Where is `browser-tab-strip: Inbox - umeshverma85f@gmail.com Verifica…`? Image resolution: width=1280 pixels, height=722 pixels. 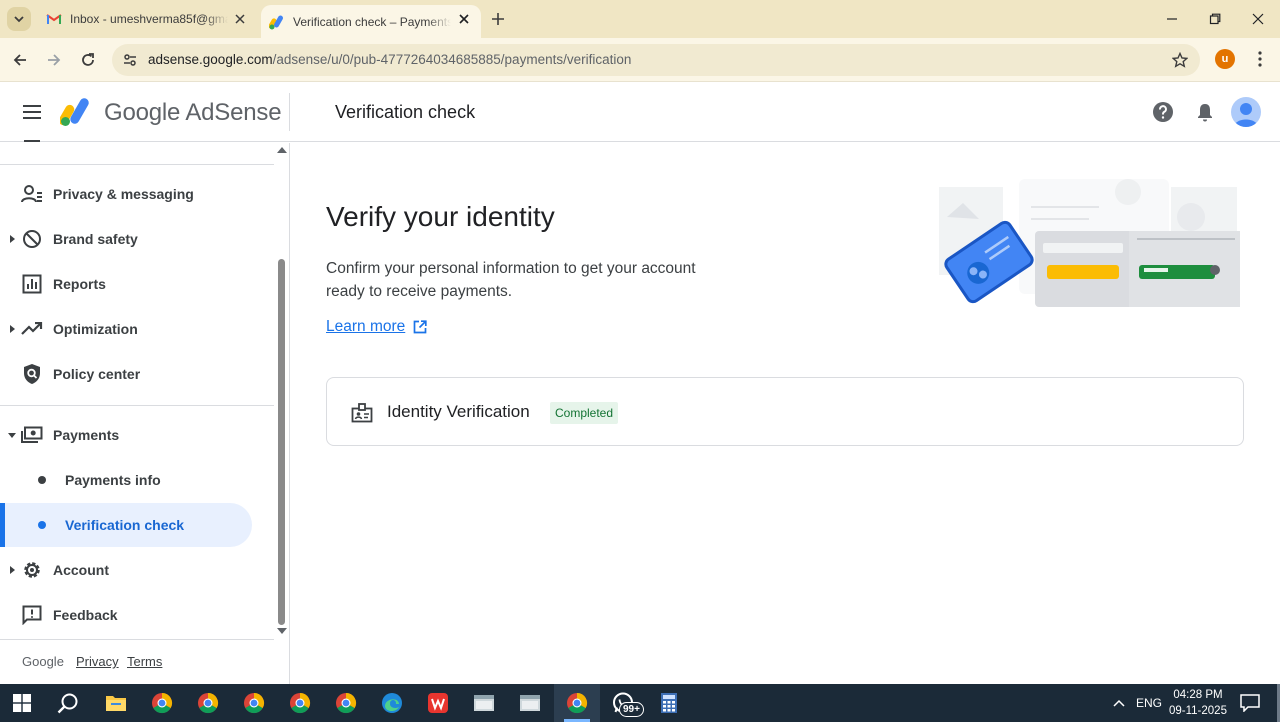 browser-tab-strip: Inbox - umeshverma85f@gmail.com Verifica… is located at coordinates (640, 19).